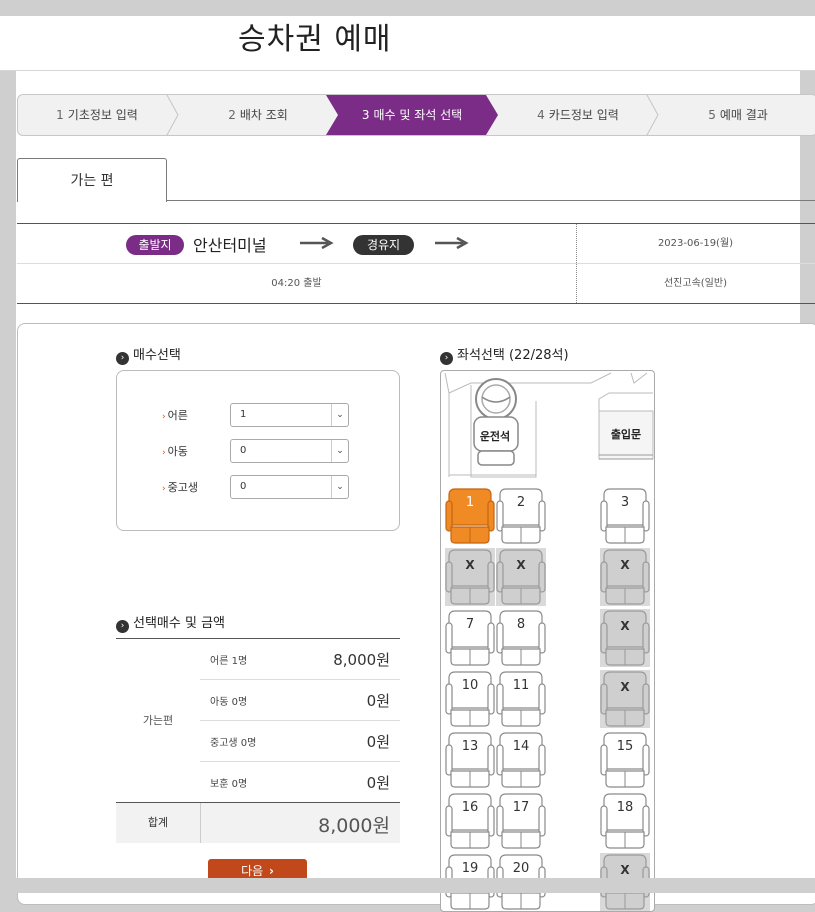  Describe the element at coordinates (470, 746) in the screenshot. I see `seat-number: 13` at that location.